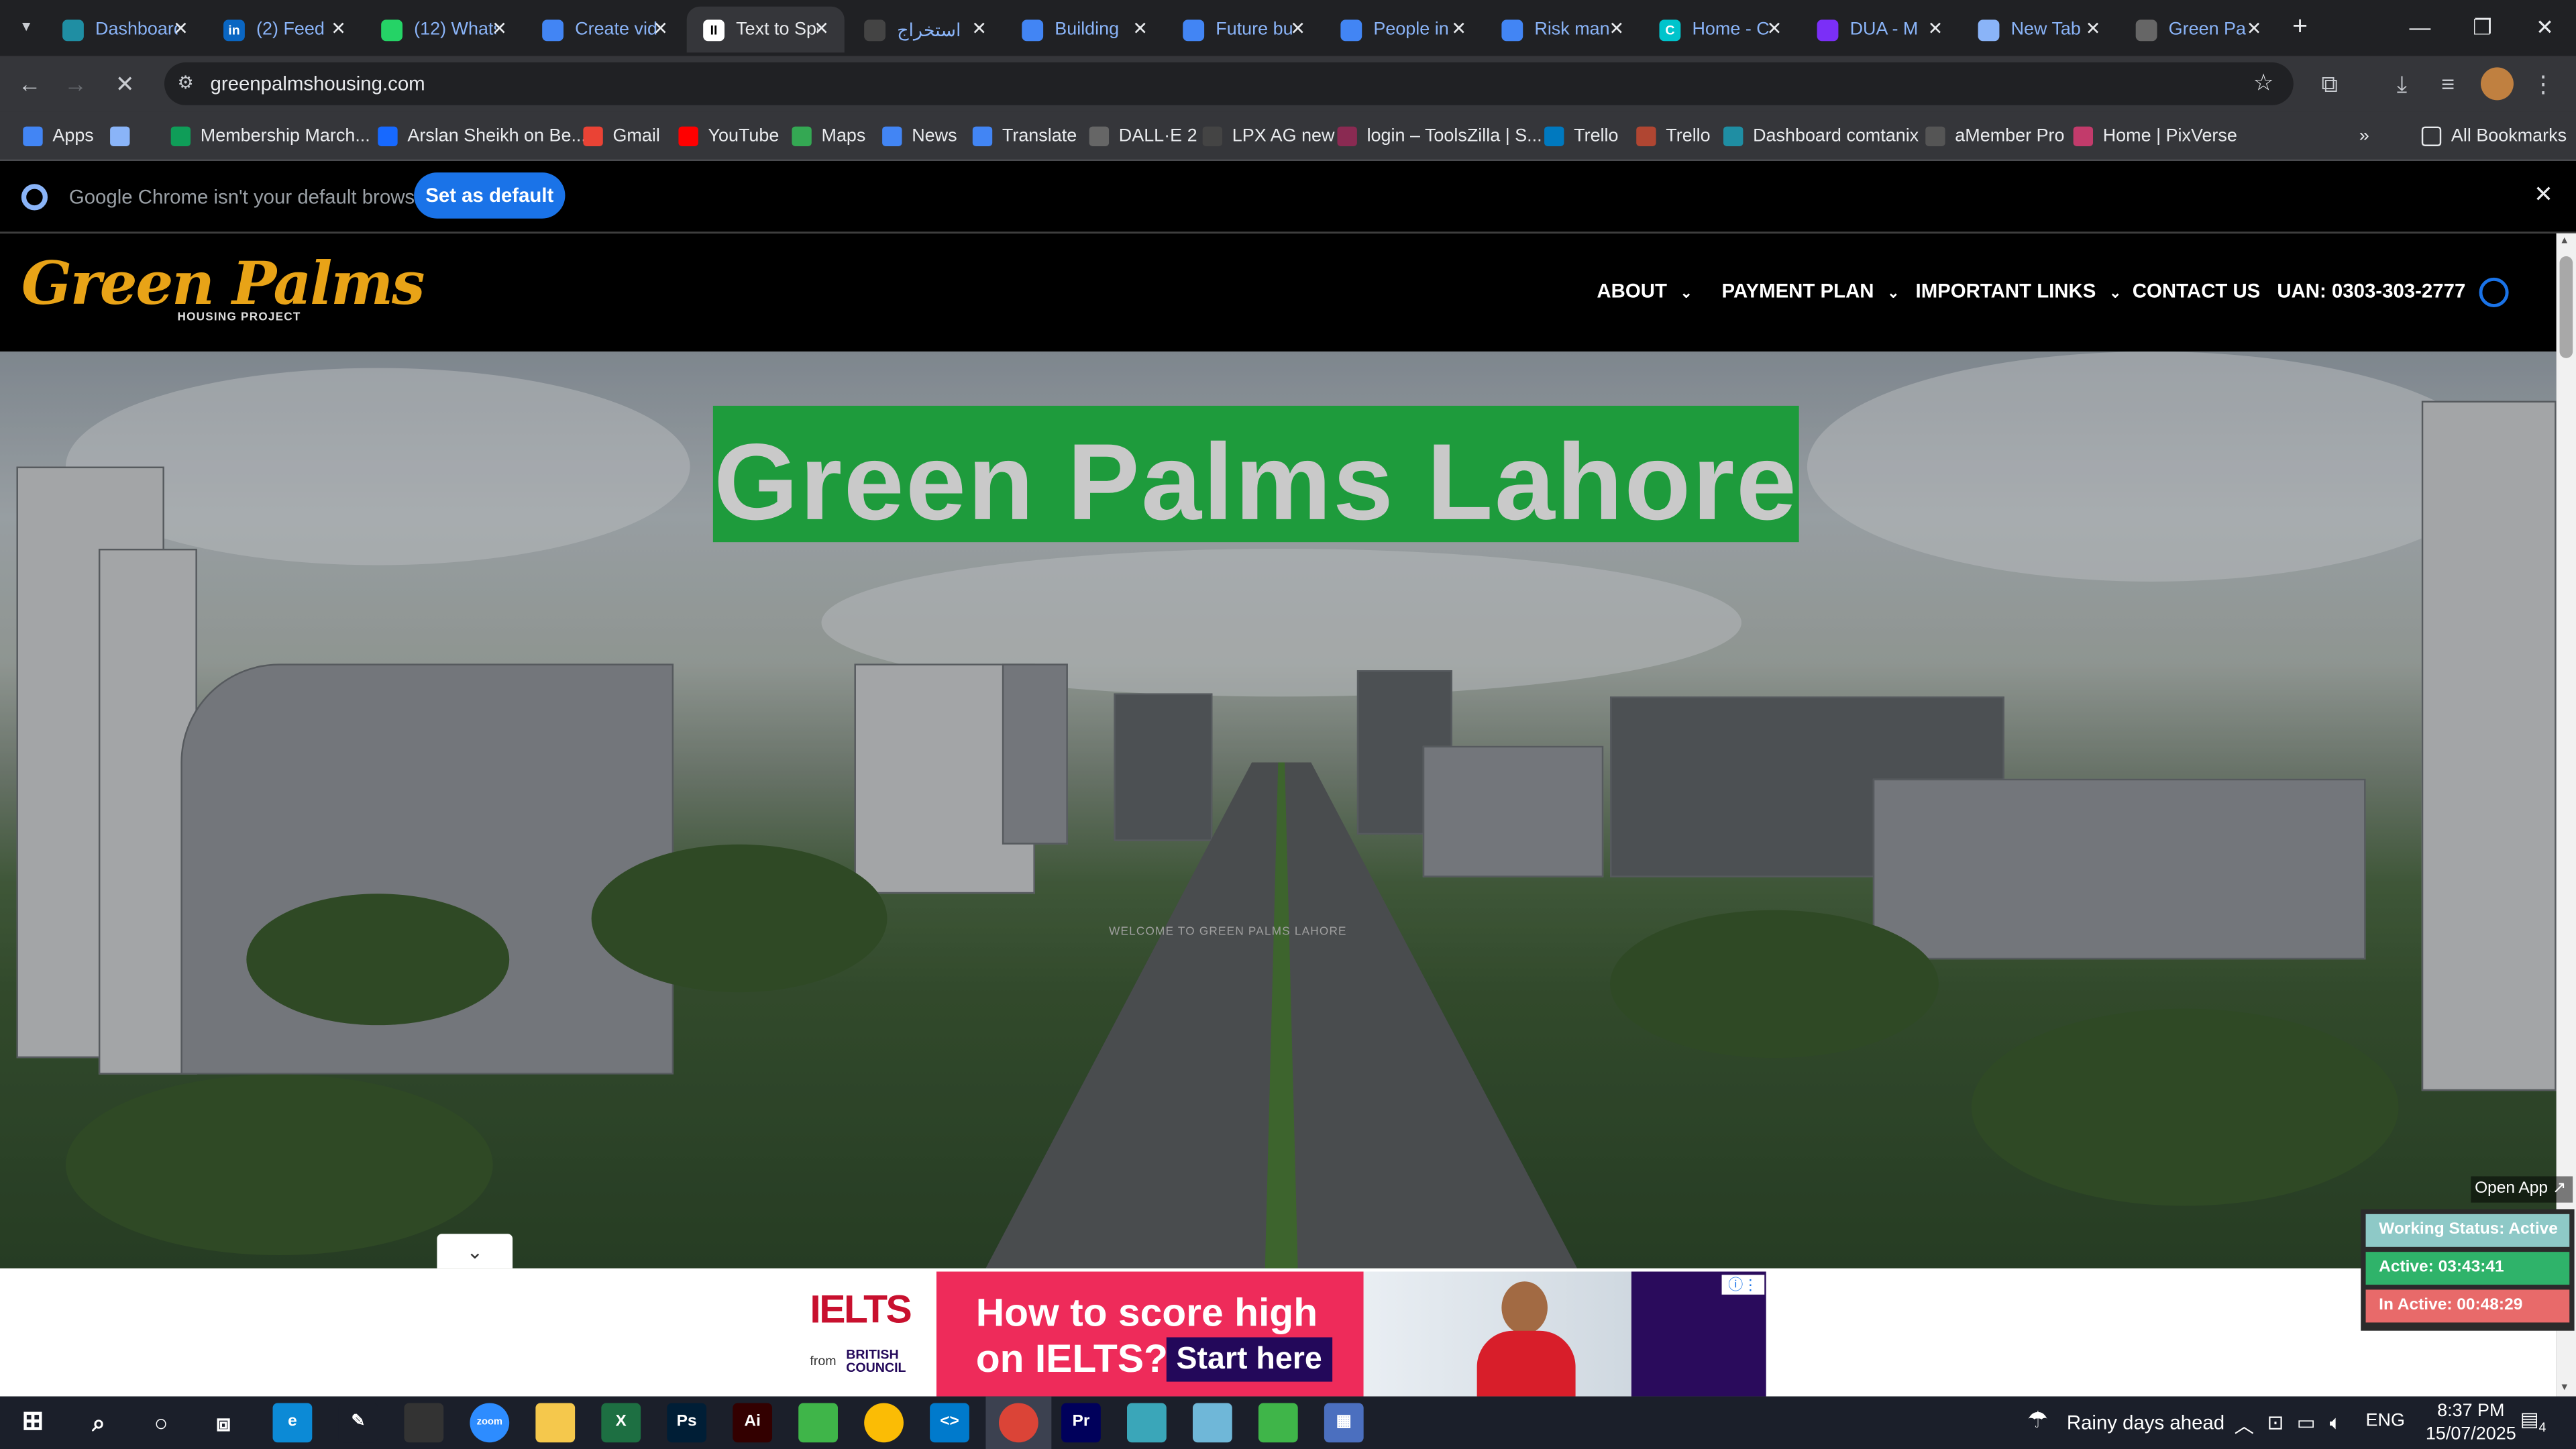 Image resolution: width=2576 pixels, height=1449 pixels. I want to click on premiere-icon: Pr, so click(1081, 1423).